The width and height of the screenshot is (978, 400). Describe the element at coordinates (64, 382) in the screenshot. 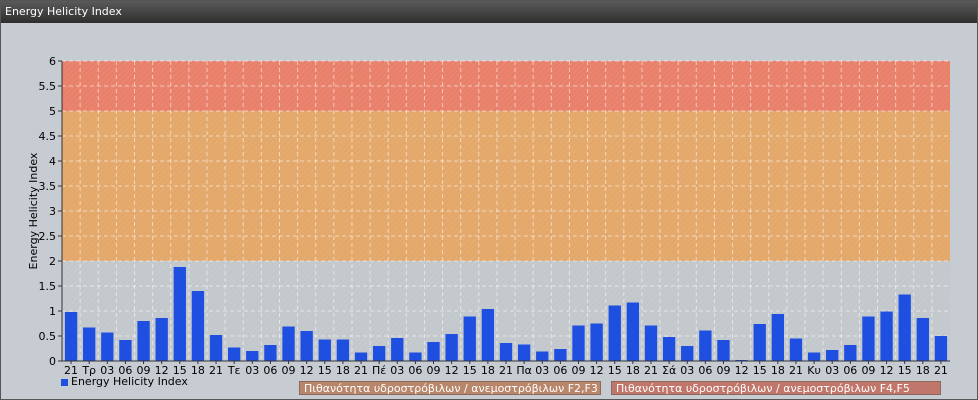

I see `legend-swatch` at that location.